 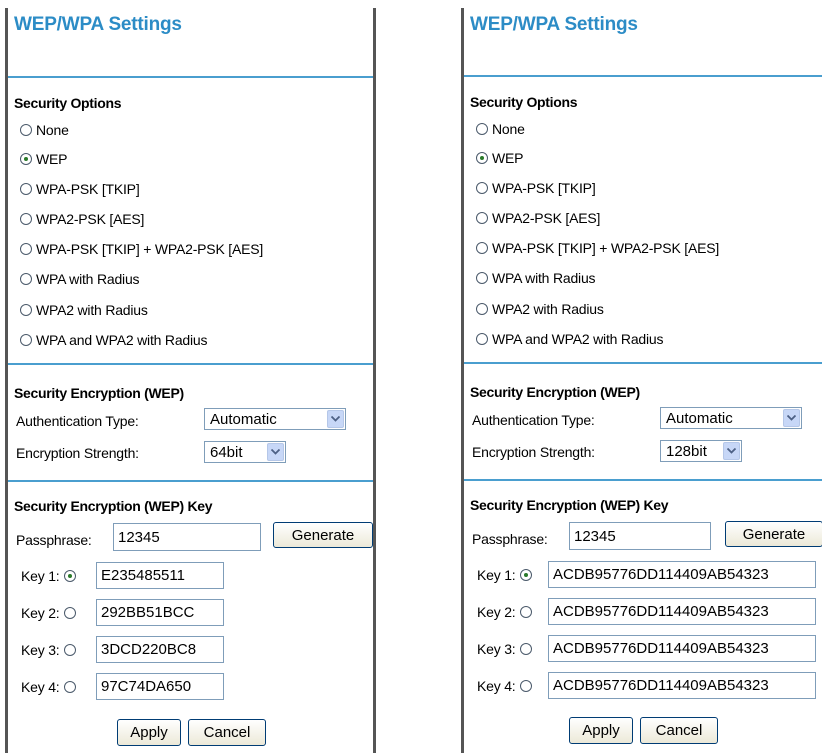 What do you see at coordinates (98, 24) in the screenshot?
I see `page-title: WEP/WPA Settings` at bounding box center [98, 24].